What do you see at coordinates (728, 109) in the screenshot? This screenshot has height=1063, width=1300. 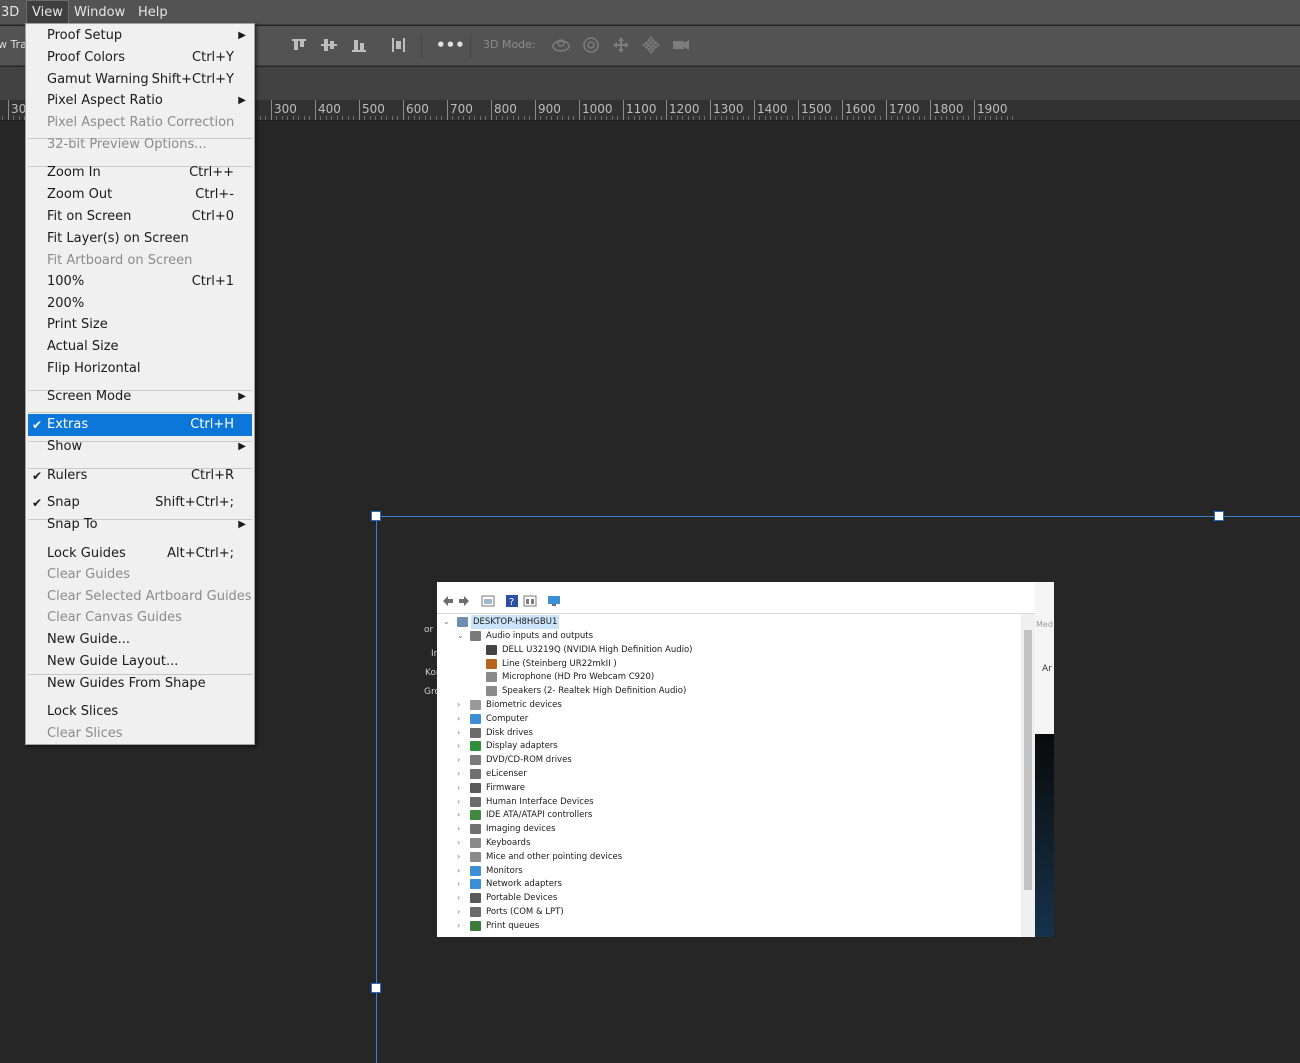 I see `ruler-tick-label: 1300` at bounding box center [728, 109].